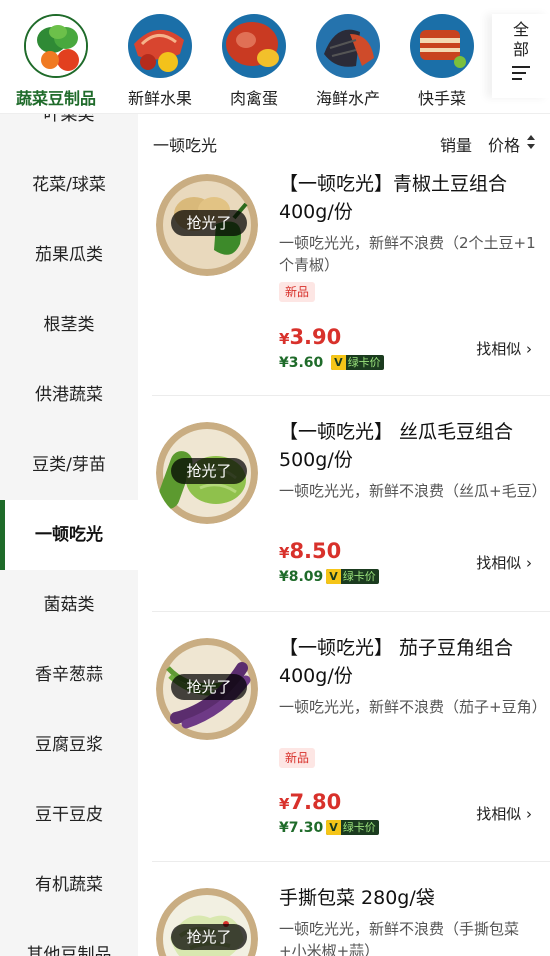 Image resolution: width=550 pixels, height=956 pixels. I want to click on sidebar-item-tofu: 豆腐豆浆, so click(69, 745).